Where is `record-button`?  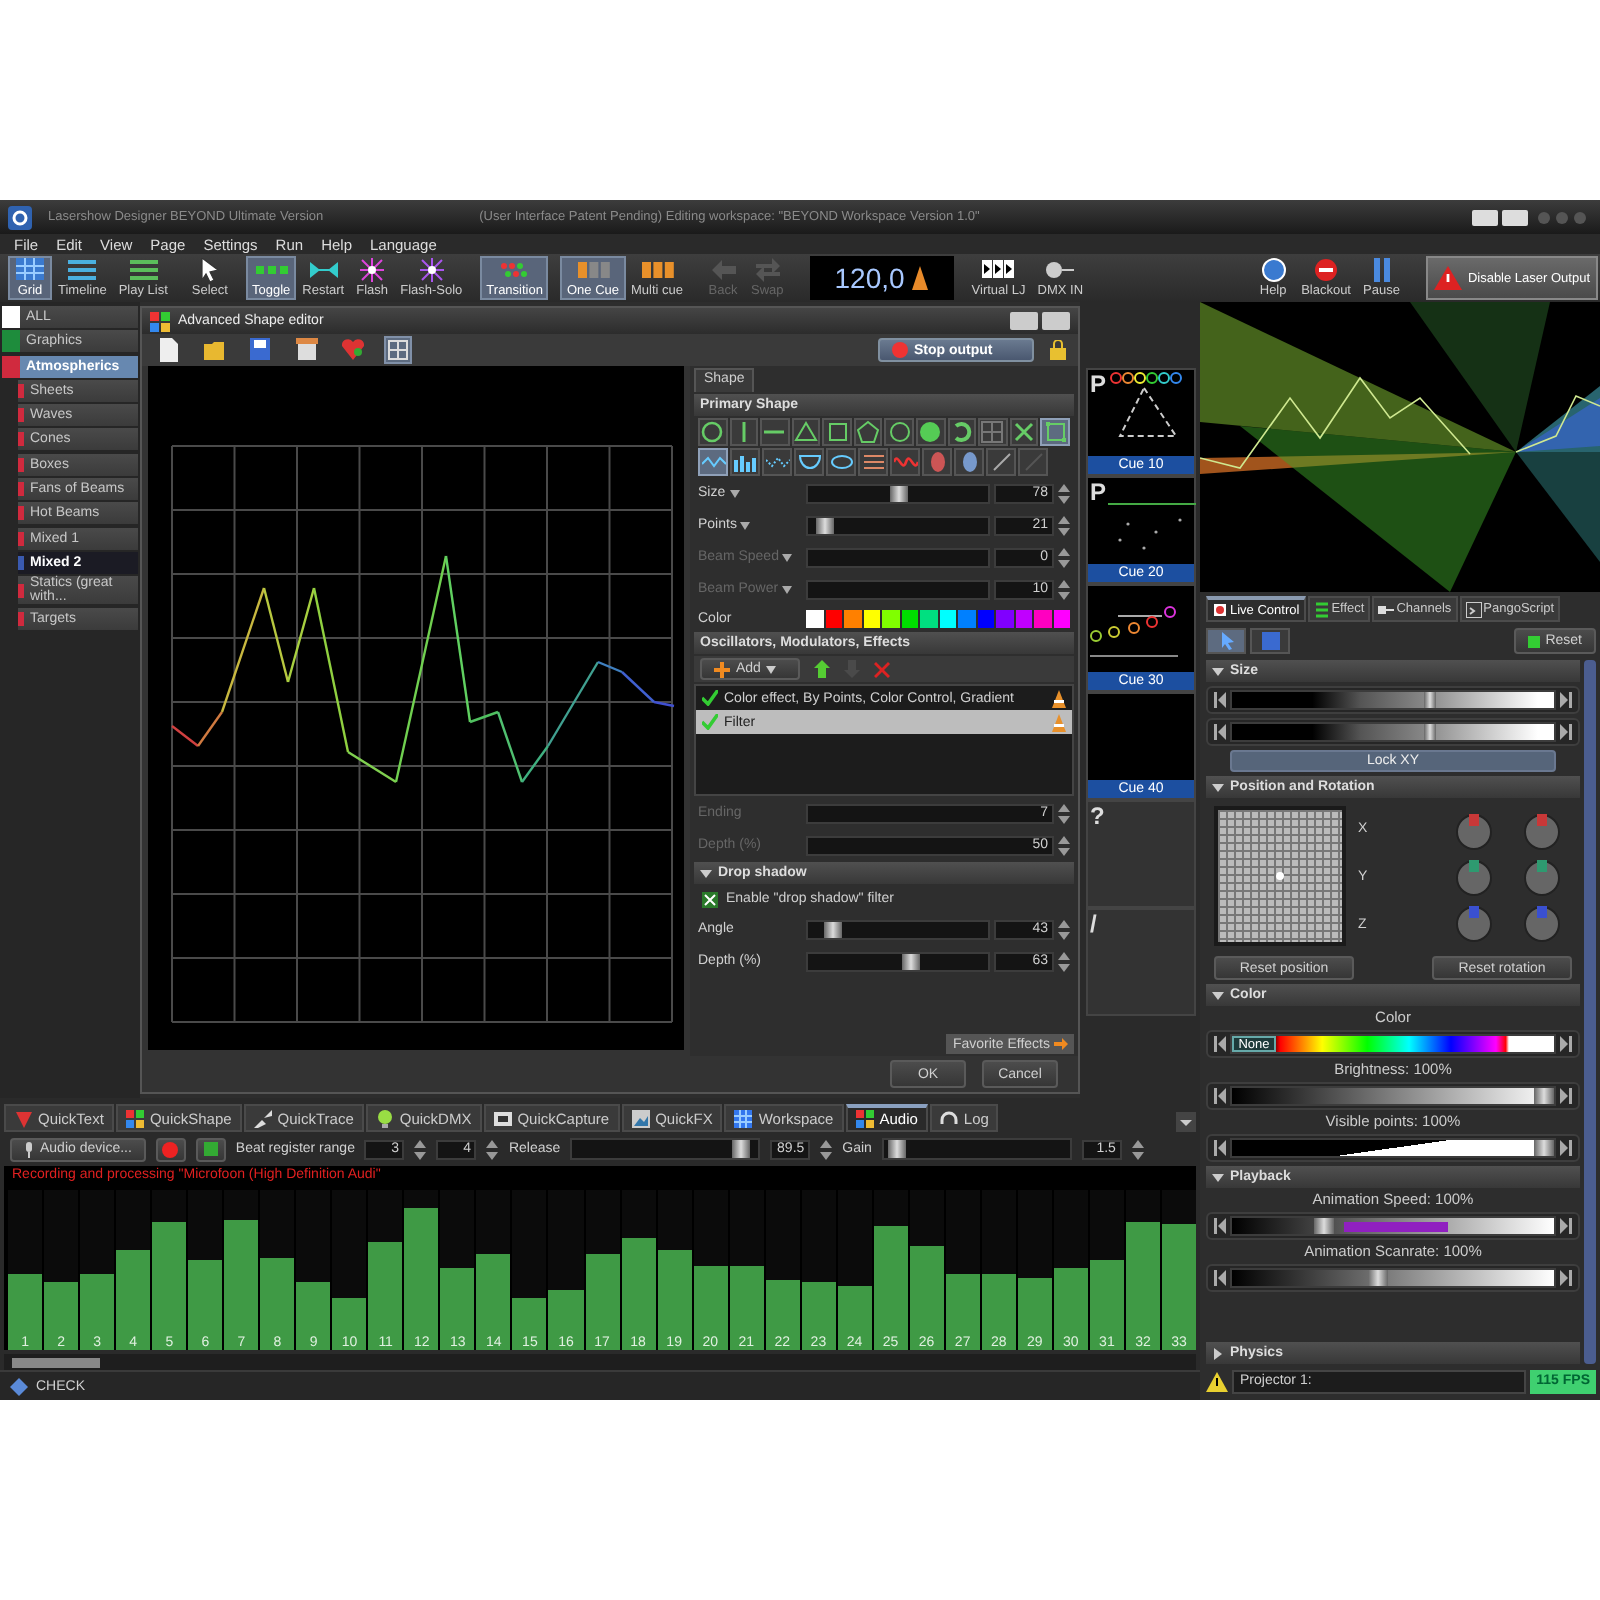 record-button is located at coordinates (170, 1149).